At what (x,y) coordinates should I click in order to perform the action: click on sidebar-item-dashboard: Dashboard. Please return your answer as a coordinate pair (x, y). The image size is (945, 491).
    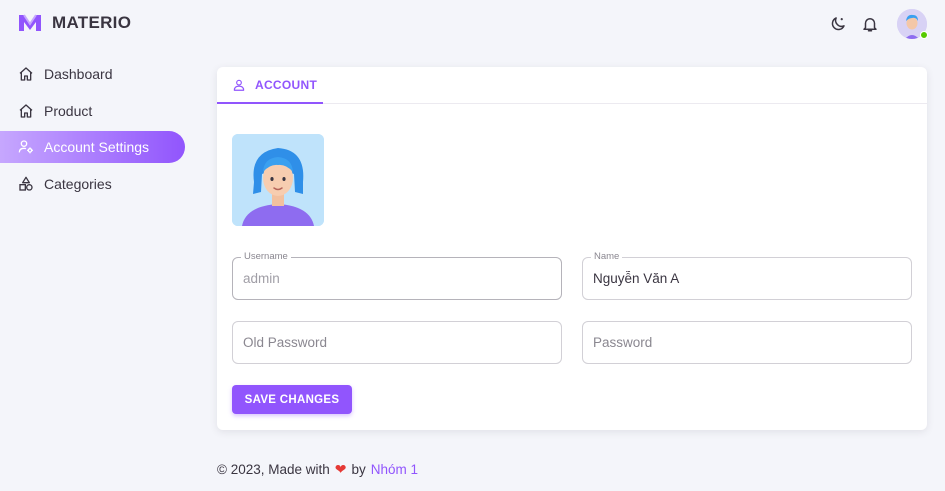
    Looking at the image, I should click on (92, 74).